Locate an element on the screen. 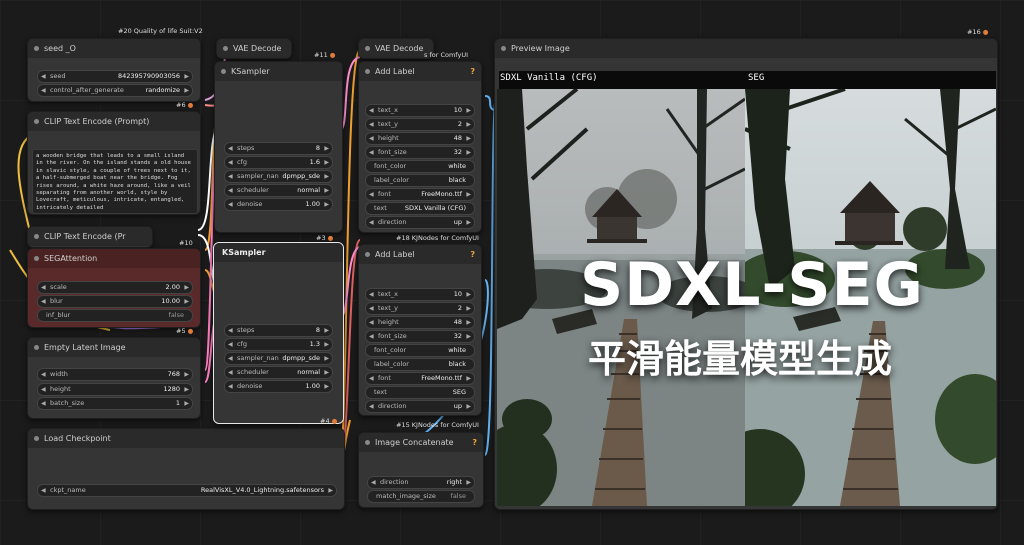 This screenshot has height=545, width=1024. l2-font-size-value: 32 is located at coordinates (457, 336).